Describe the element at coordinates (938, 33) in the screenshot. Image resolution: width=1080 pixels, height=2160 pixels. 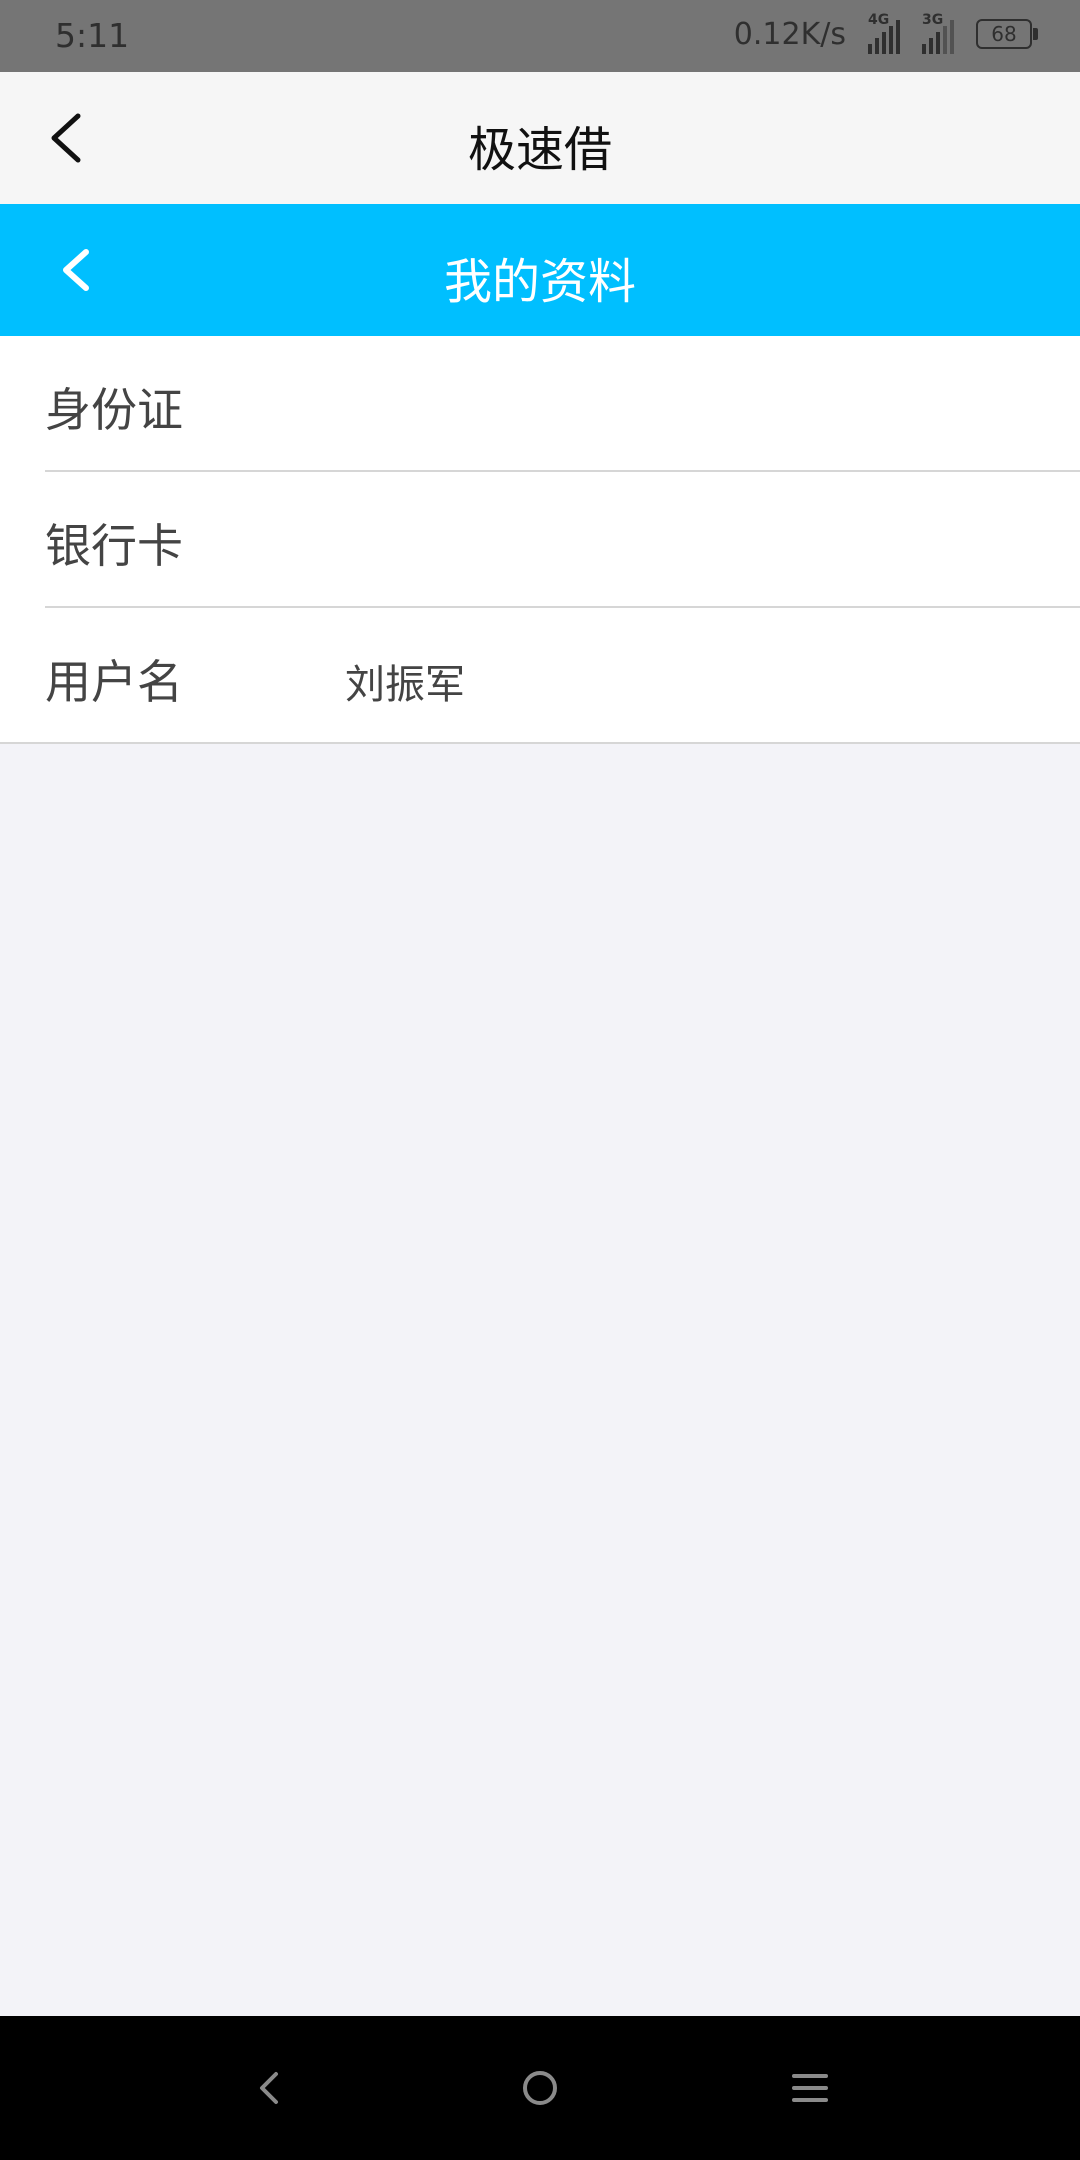
I see `signal-3g-icon: 3G` at that location.